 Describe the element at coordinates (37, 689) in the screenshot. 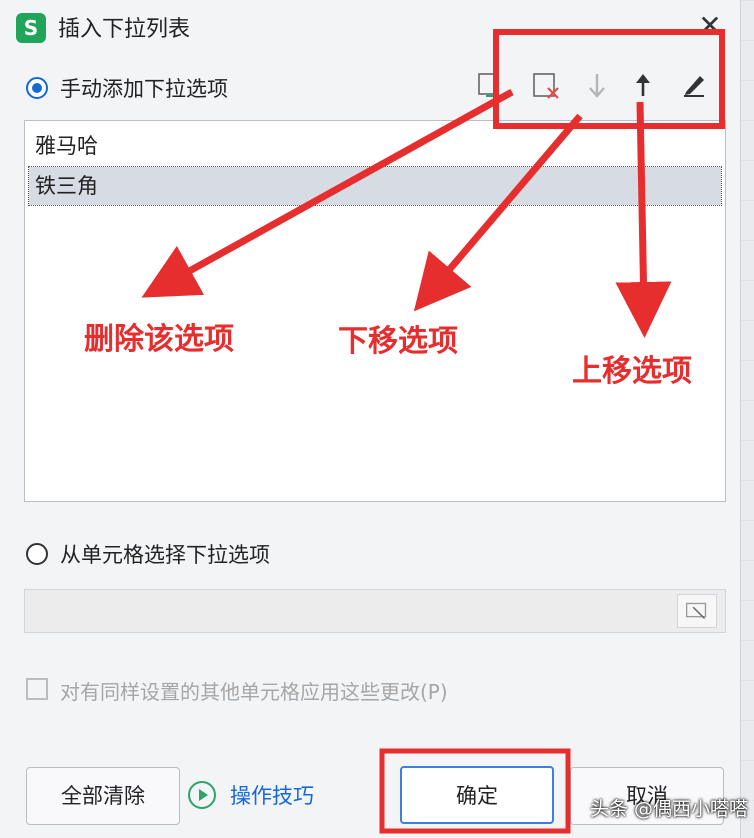

I see `apply-to-all-checkbox` at that location.